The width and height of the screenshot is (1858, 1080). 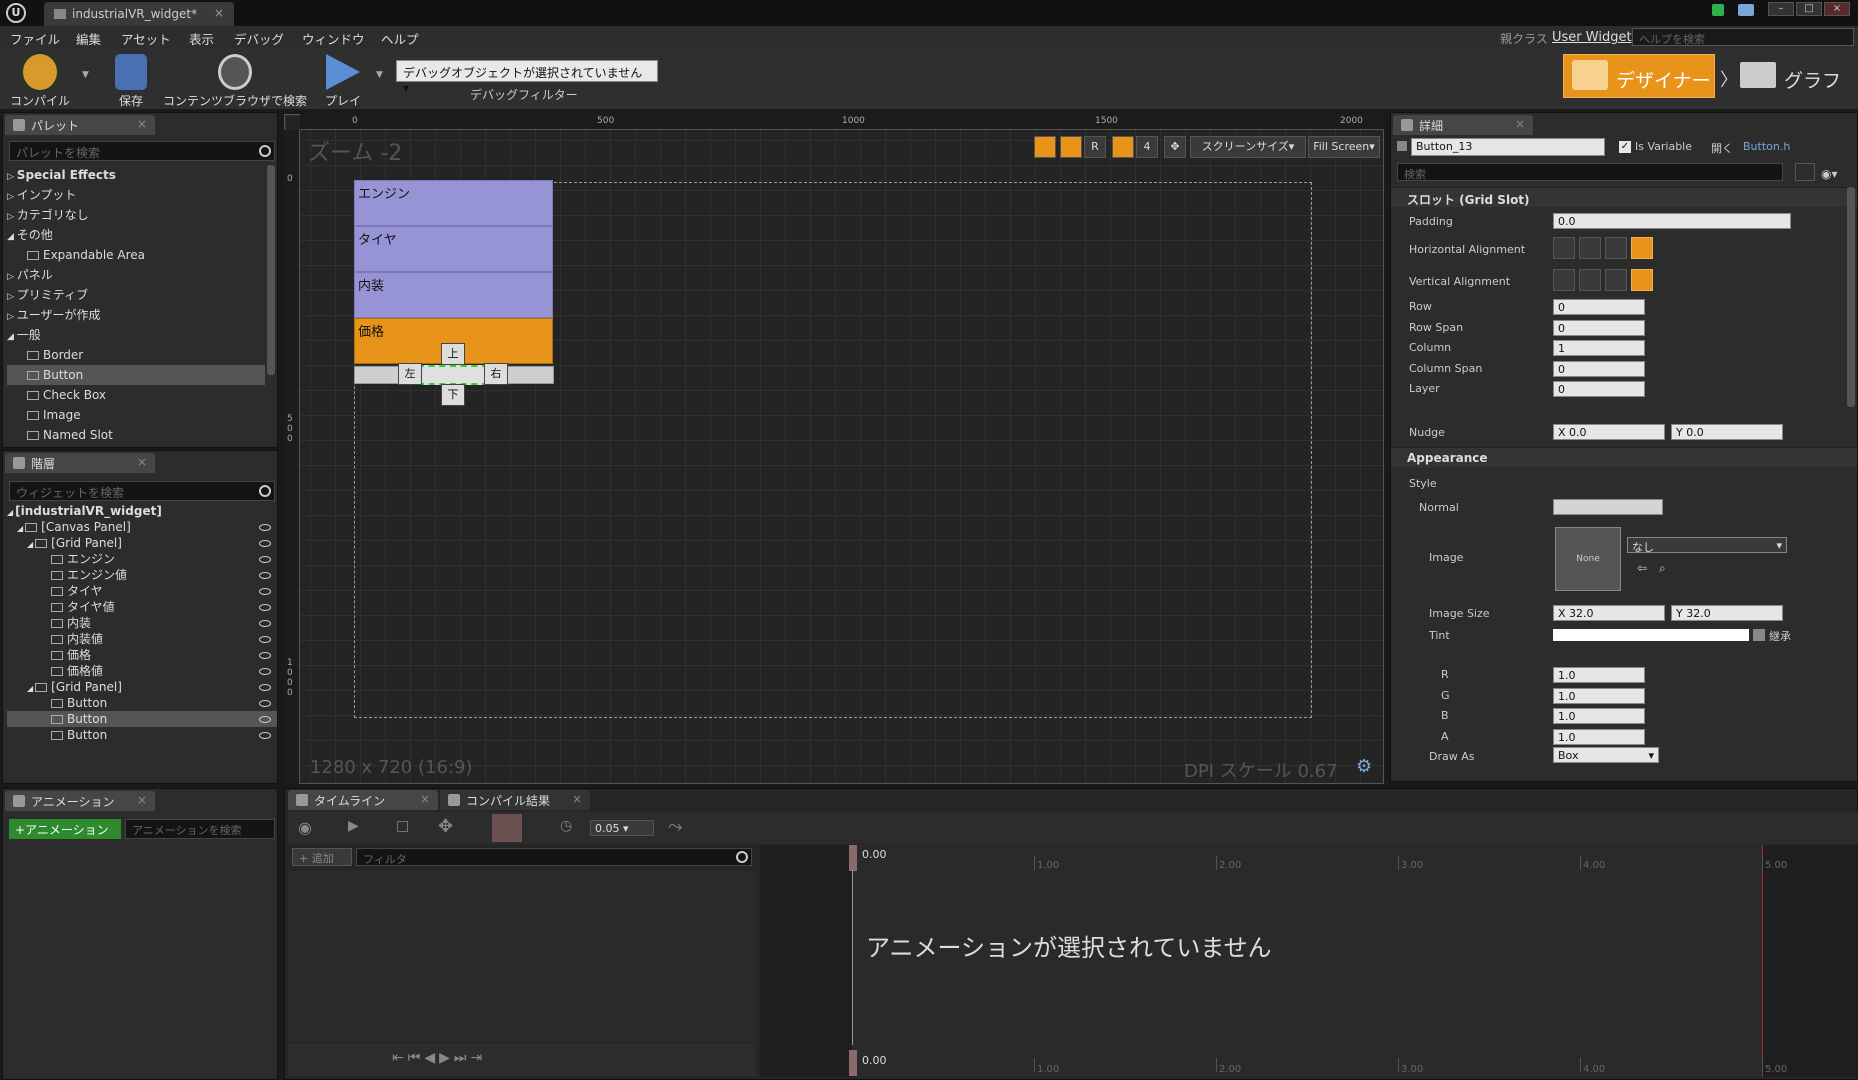 I want to click on screen-size-dropdown: スクリーンサイズ▾, so click(x=1248, y=147).